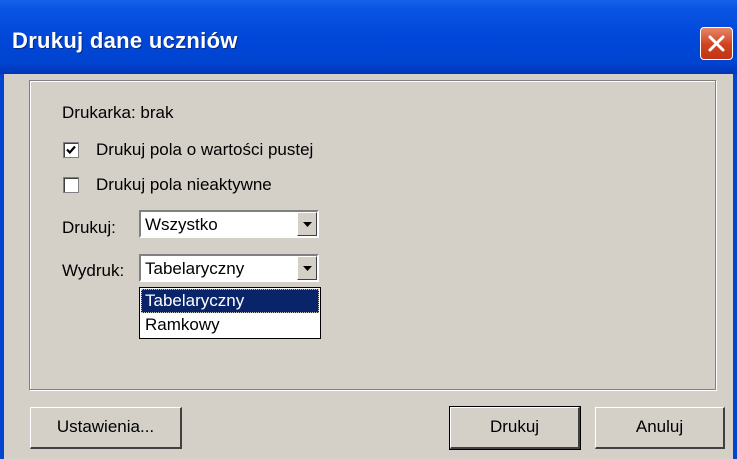 This screenshot has width=737, height=459. I want to click on close-icon, so click(716, 43).